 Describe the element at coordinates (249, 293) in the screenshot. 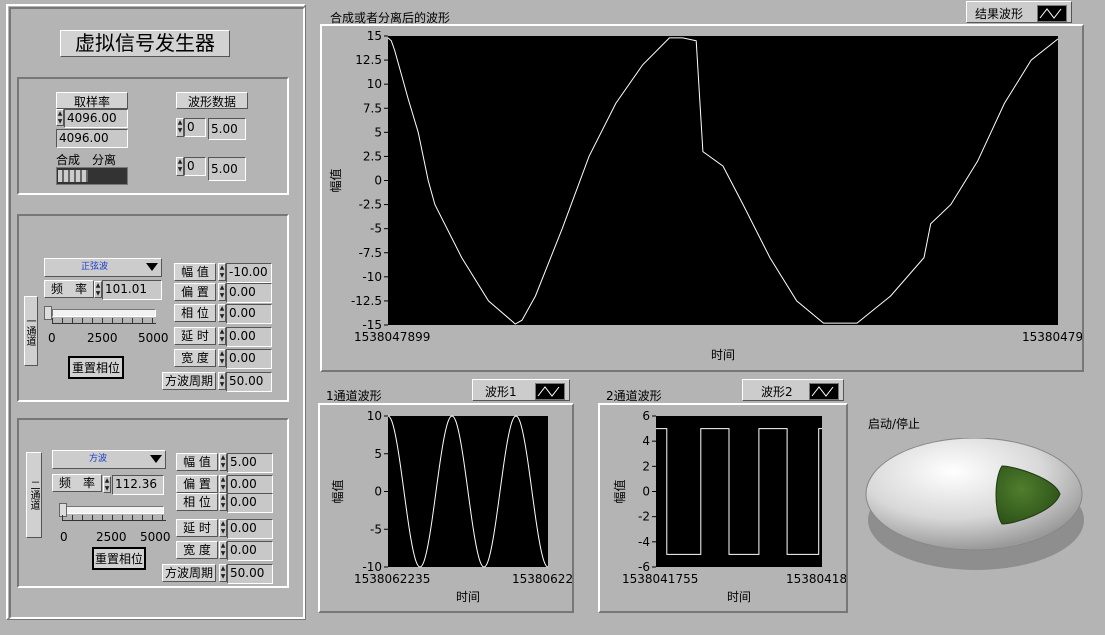

I see `channel1-param-input-1: 0.00` at that location.